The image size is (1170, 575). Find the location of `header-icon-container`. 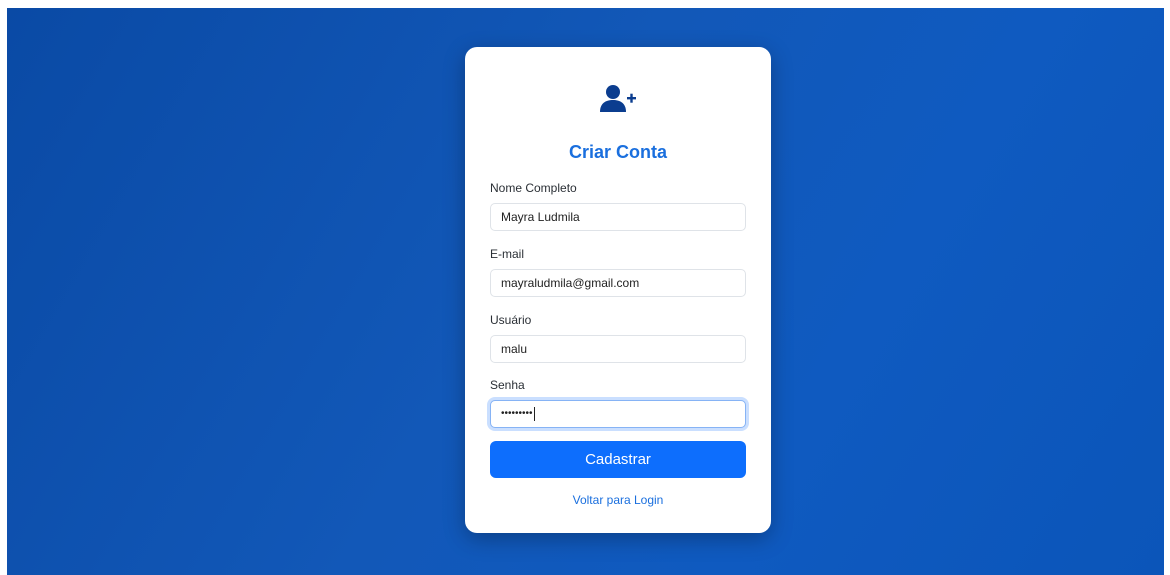

header-icon-container is located at coordinates (618, 99).